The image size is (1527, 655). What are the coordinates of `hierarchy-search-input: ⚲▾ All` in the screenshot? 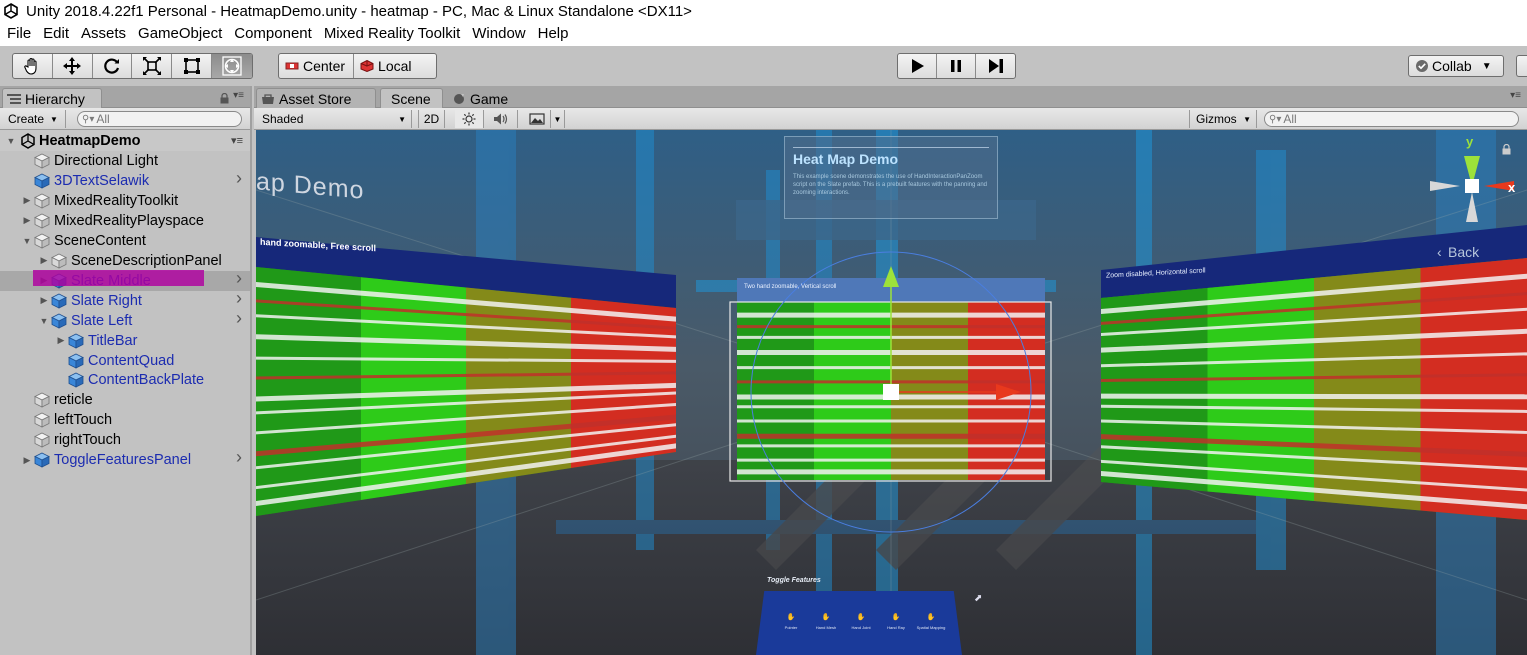 It's located at (159, 119).